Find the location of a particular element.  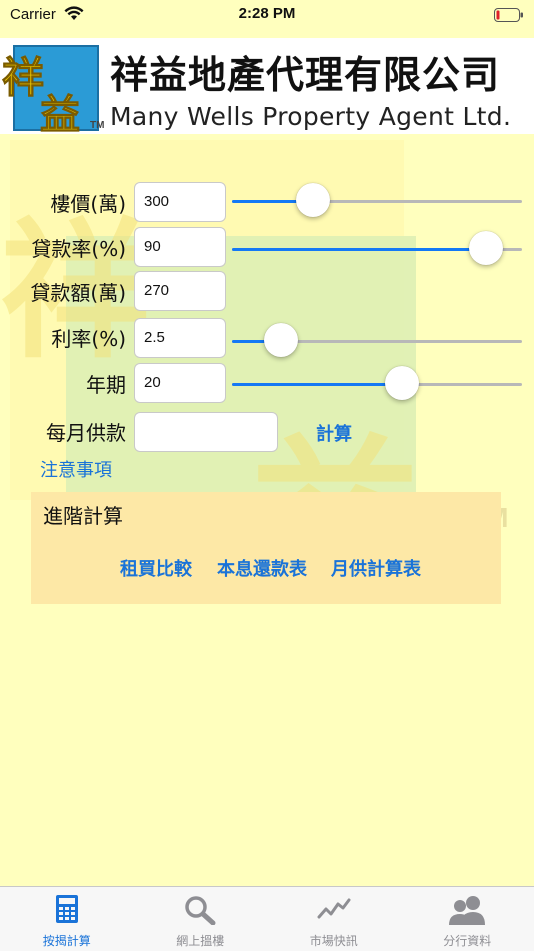

search-icon is located at coordinates (200, 912).